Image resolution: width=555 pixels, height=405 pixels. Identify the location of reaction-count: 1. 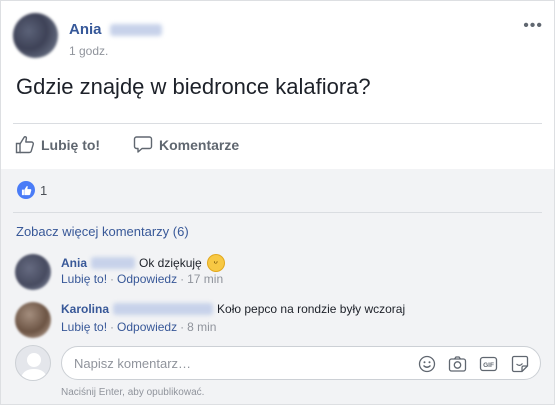
(44, 190).